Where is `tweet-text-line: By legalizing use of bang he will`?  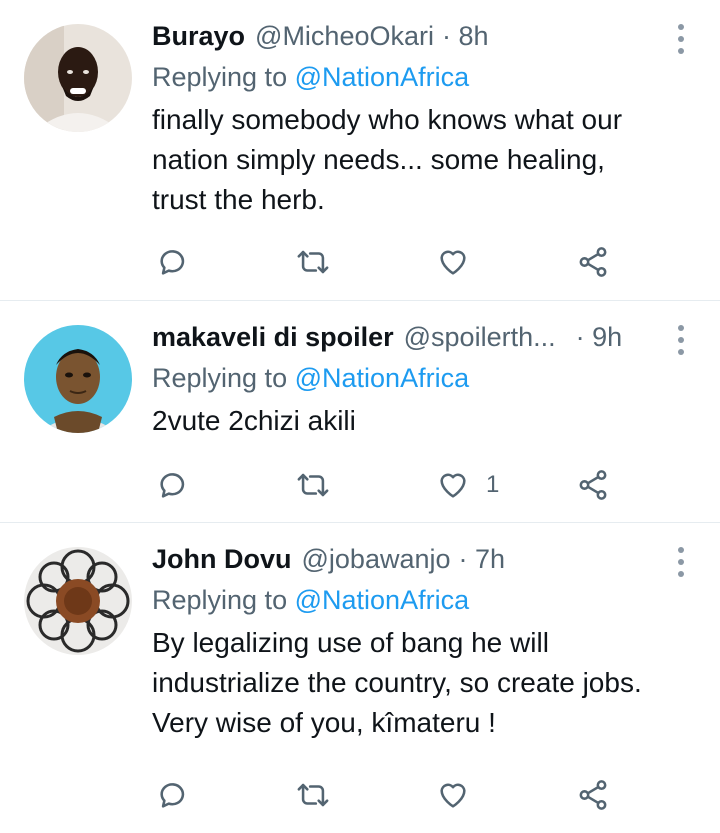
tweet-text-line: By legalizing use of bang he will is located at coordinates (350, 642).